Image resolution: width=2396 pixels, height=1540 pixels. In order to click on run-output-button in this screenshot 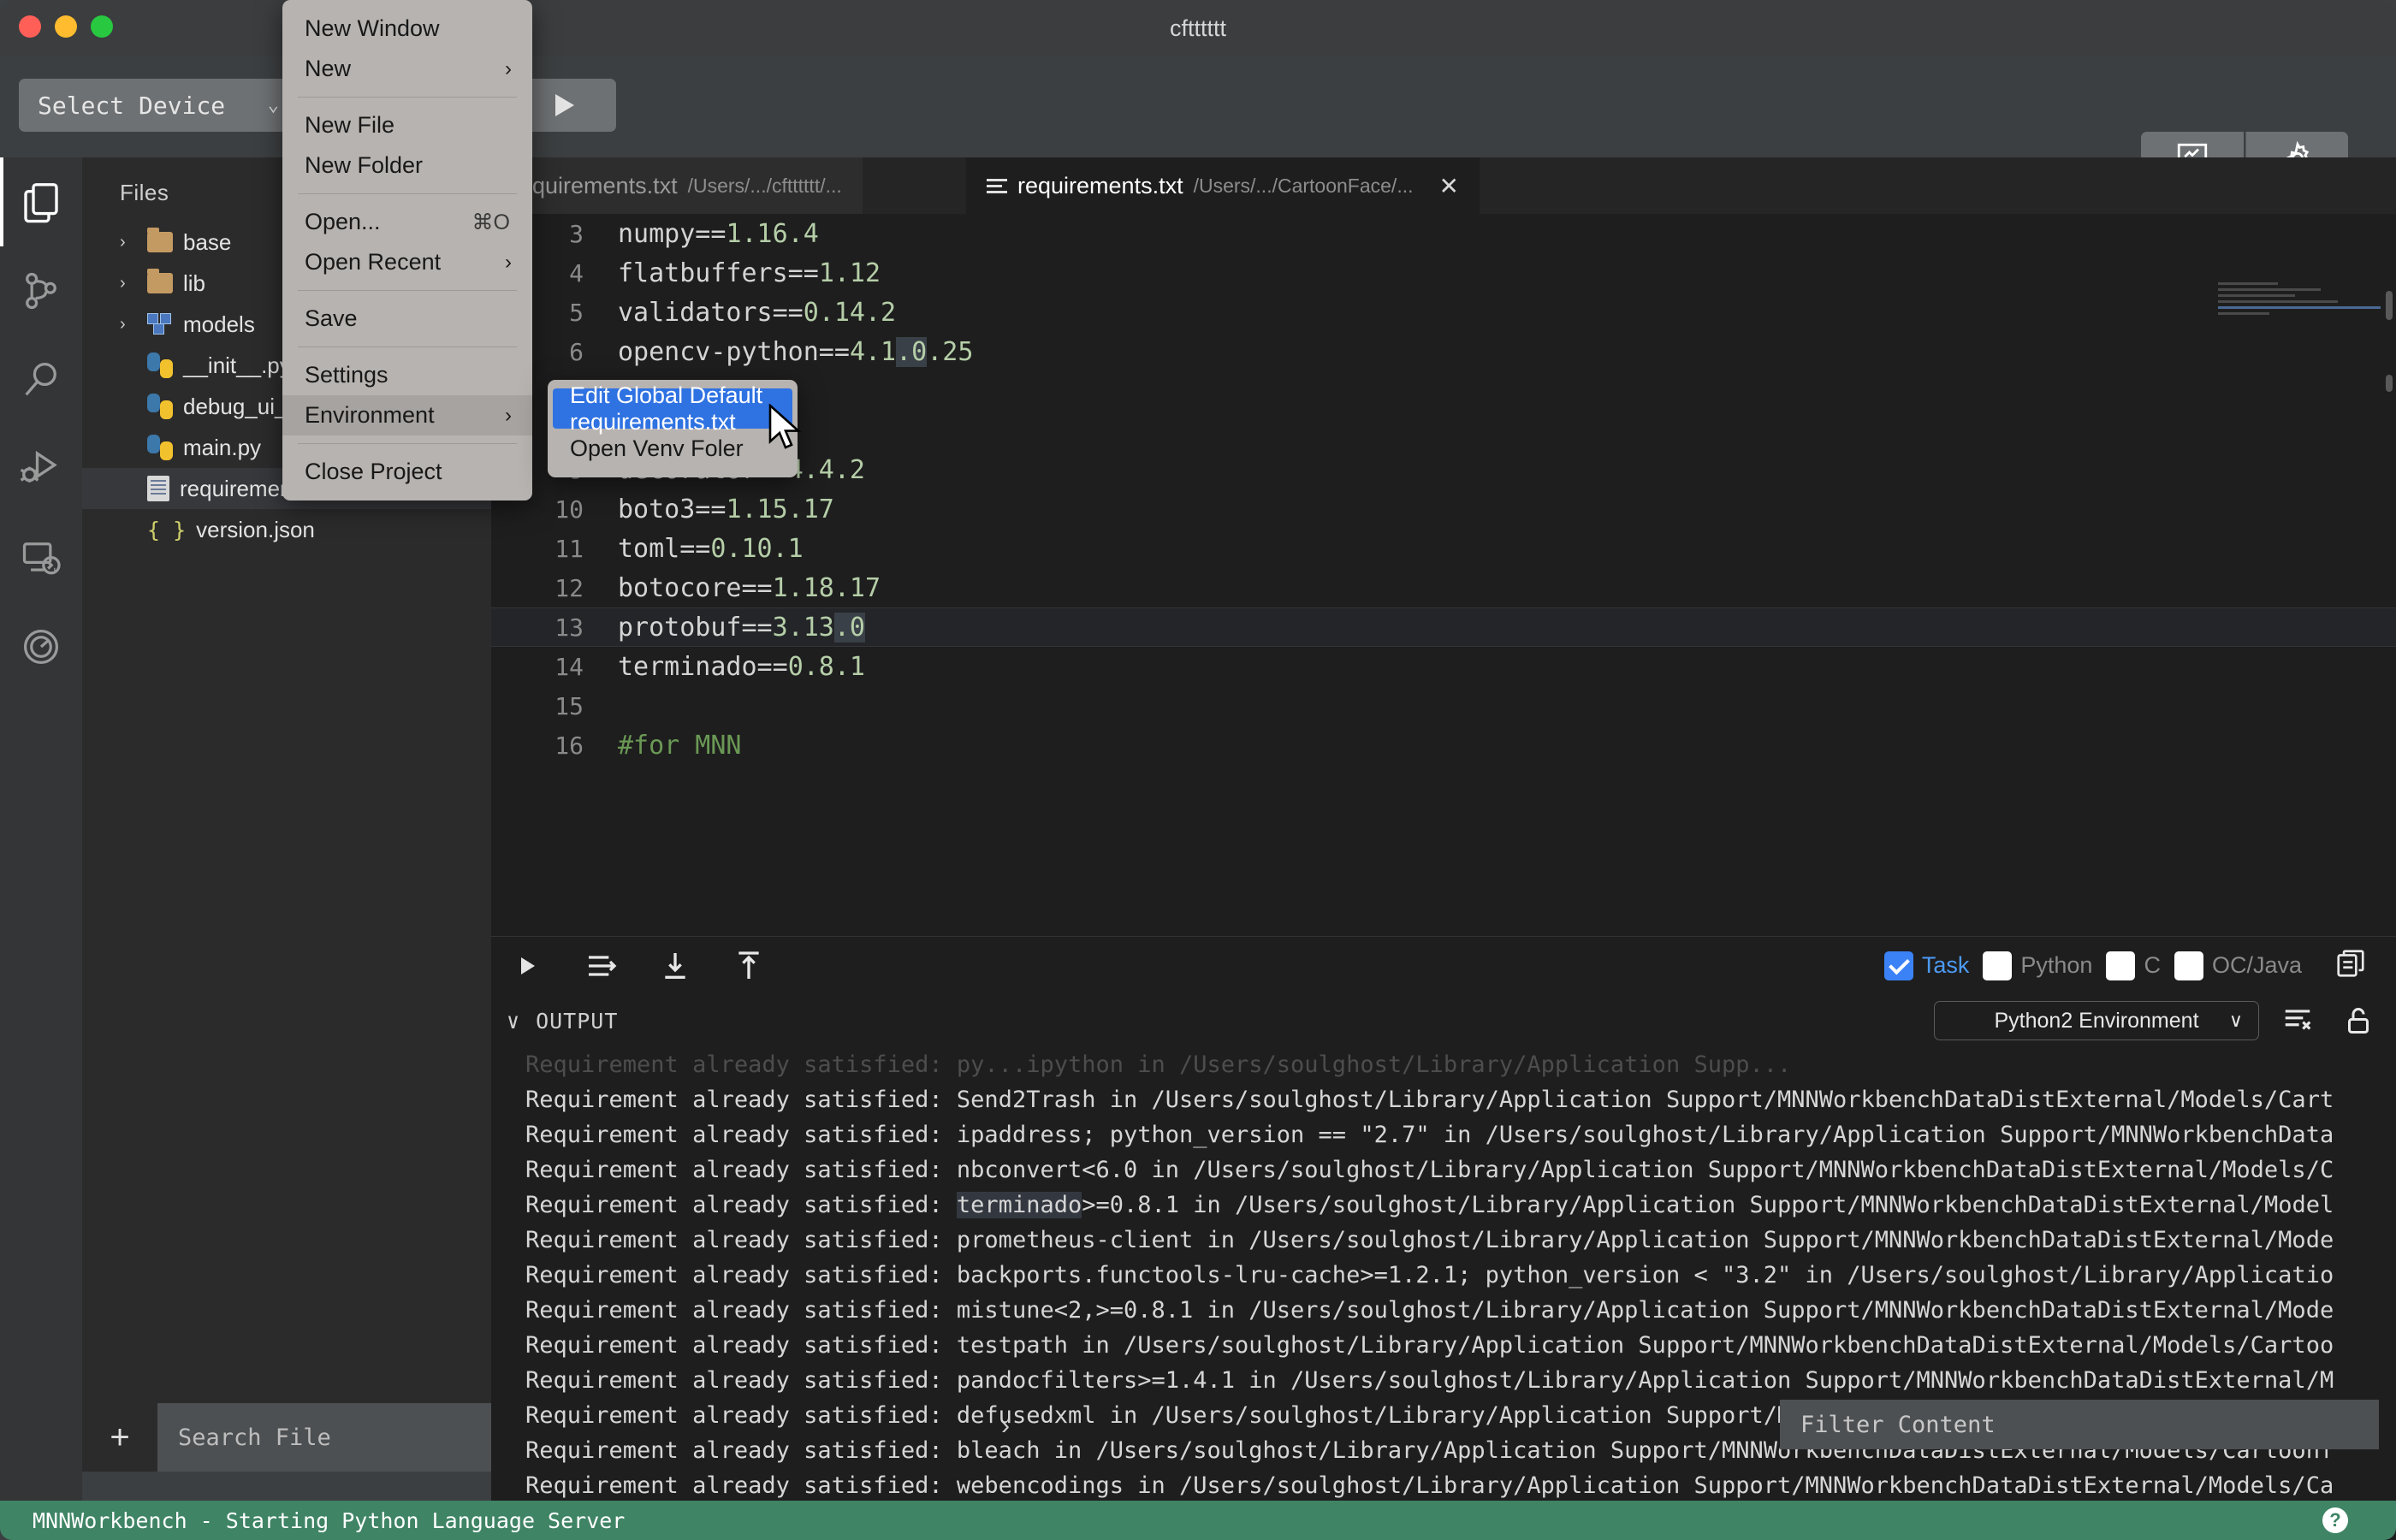, I will do `click(528, 965)`.